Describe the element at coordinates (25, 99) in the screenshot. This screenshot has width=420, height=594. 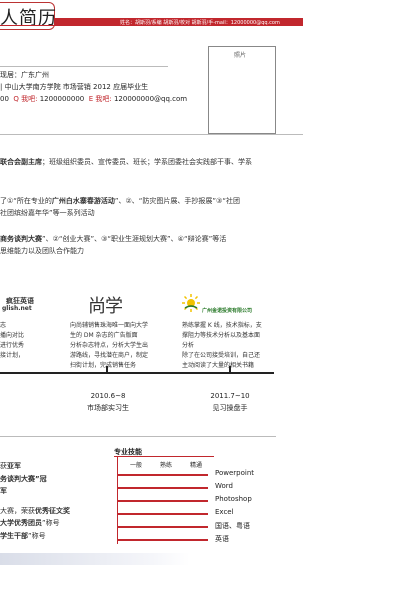
I see `qq-label: Q 我吧:` at that location.